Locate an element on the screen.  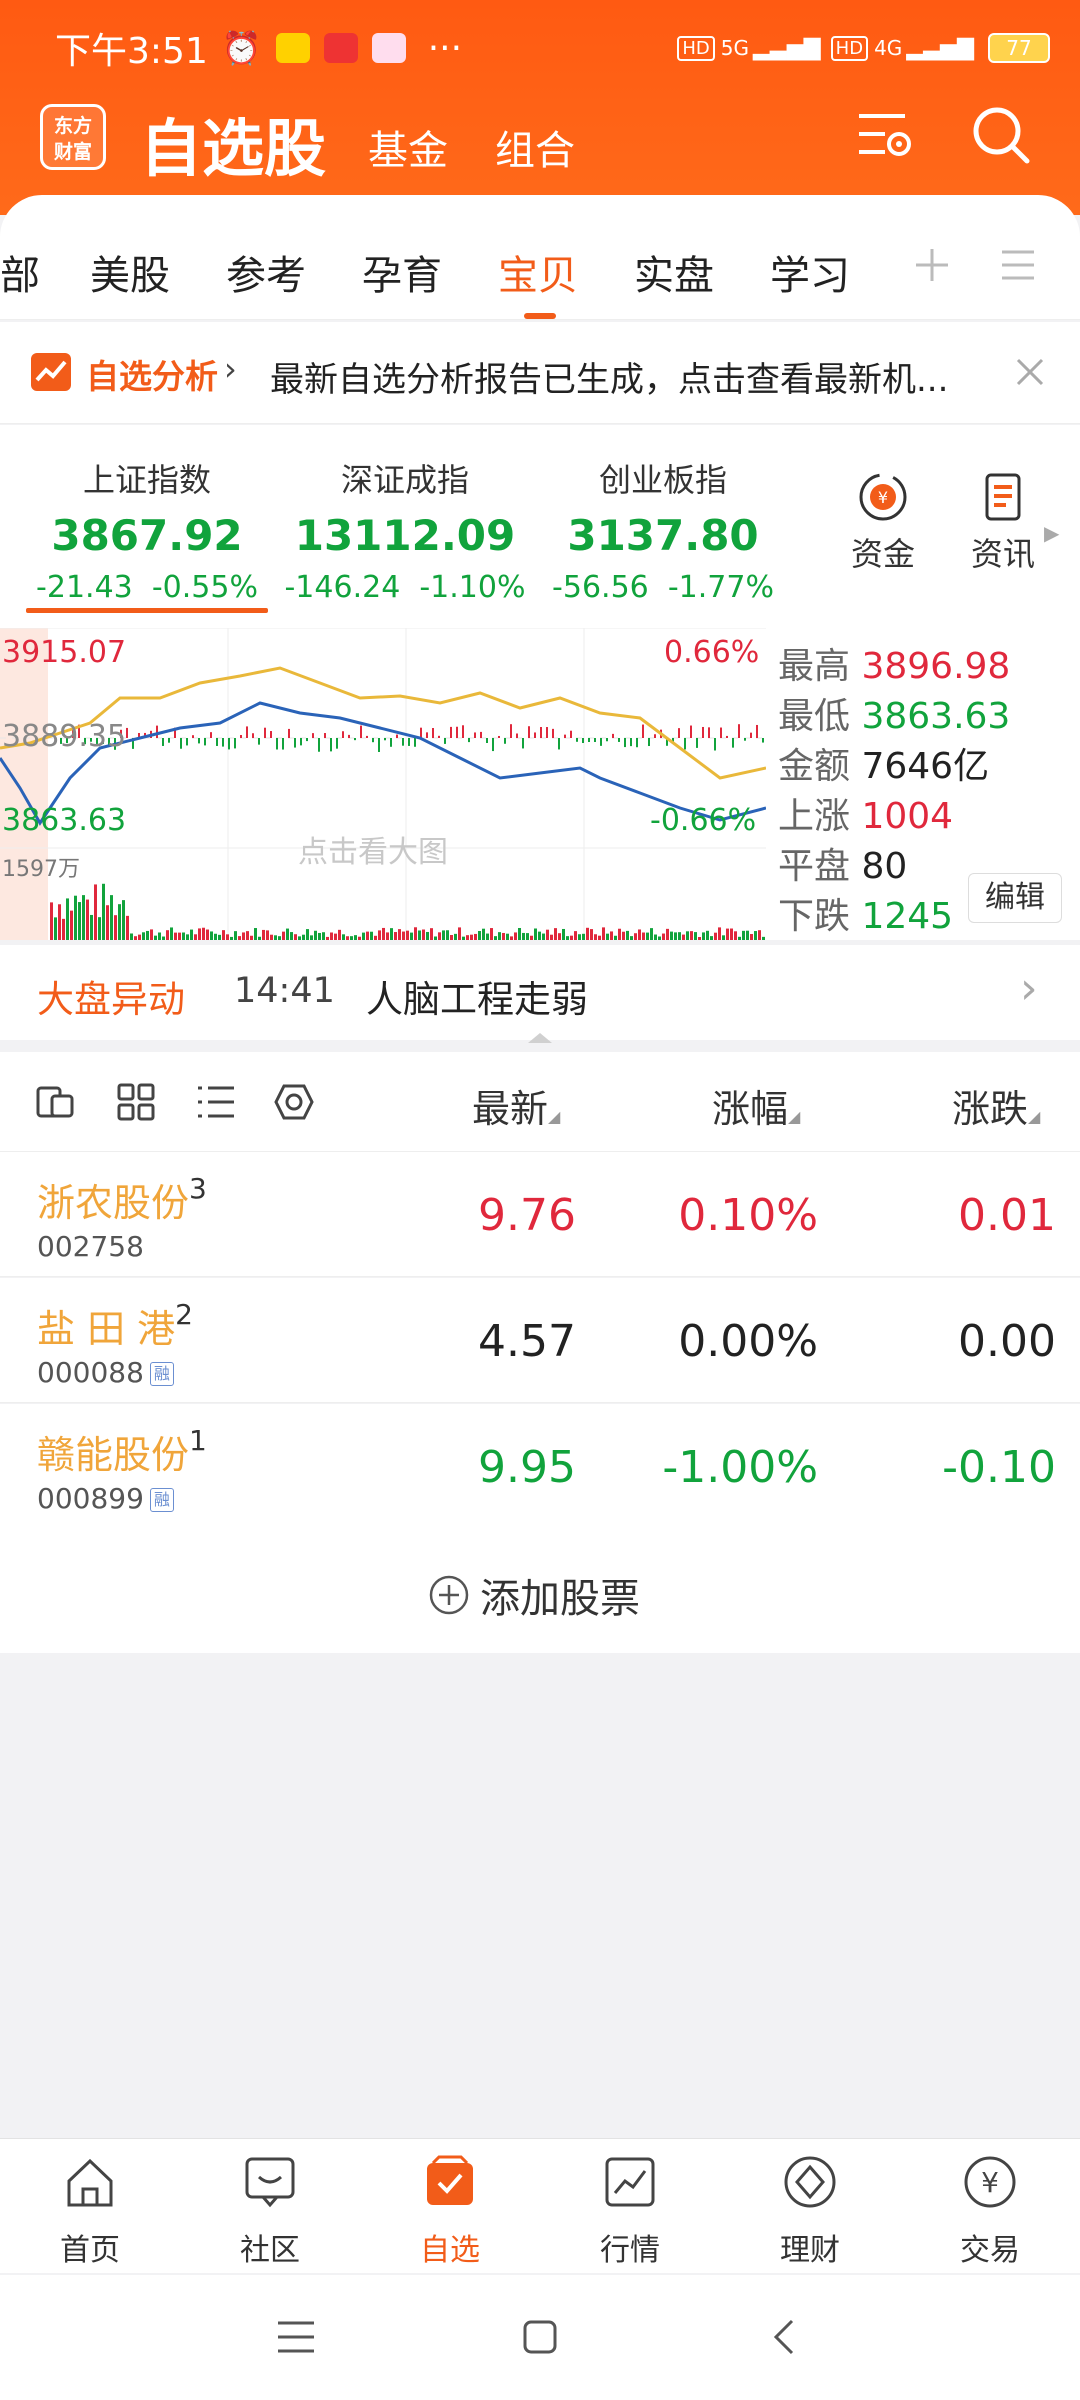
recent-apps-icon is located at coordinates (296, 2337).